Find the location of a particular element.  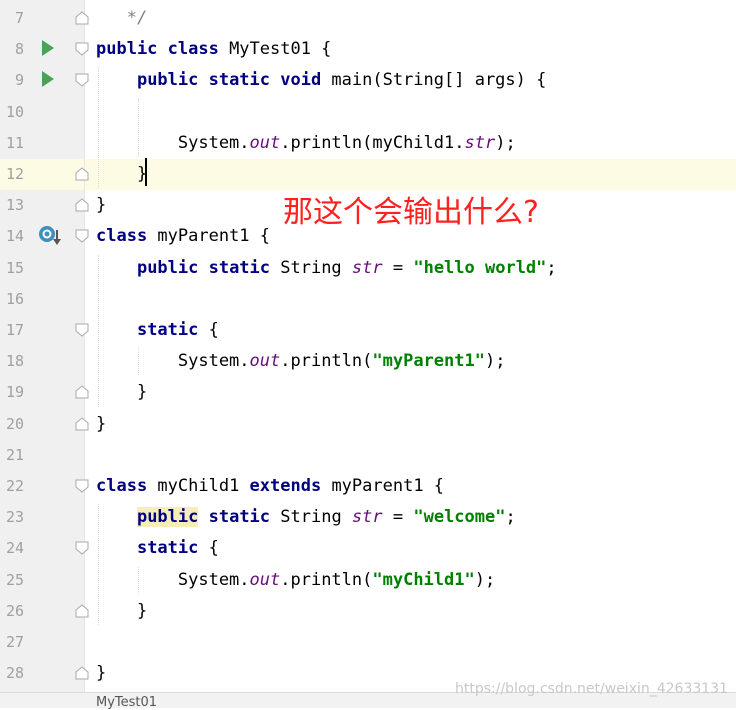

code-line: System.out.println("myChild1"); is located at coordinates (368, 580).